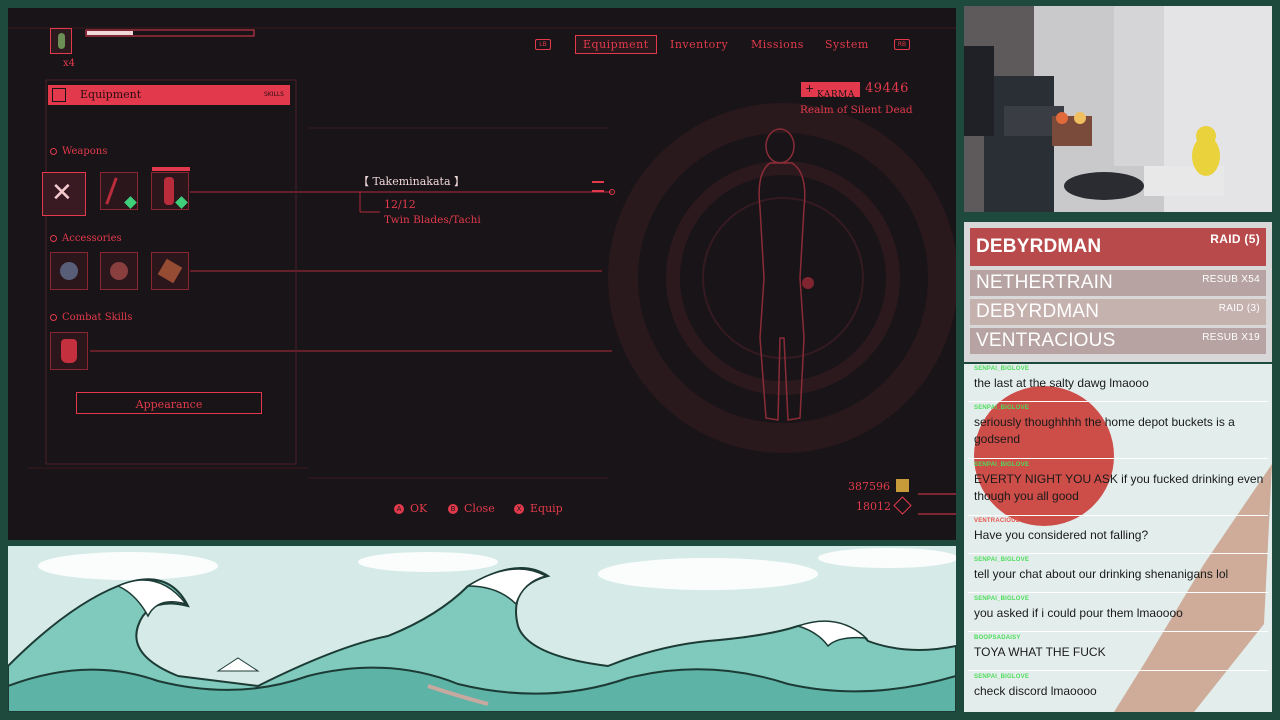  What do you see at coordinates (836, 95) in the screenshot?
I see `karma-label: KARMA` at bounding box center [836, 95].